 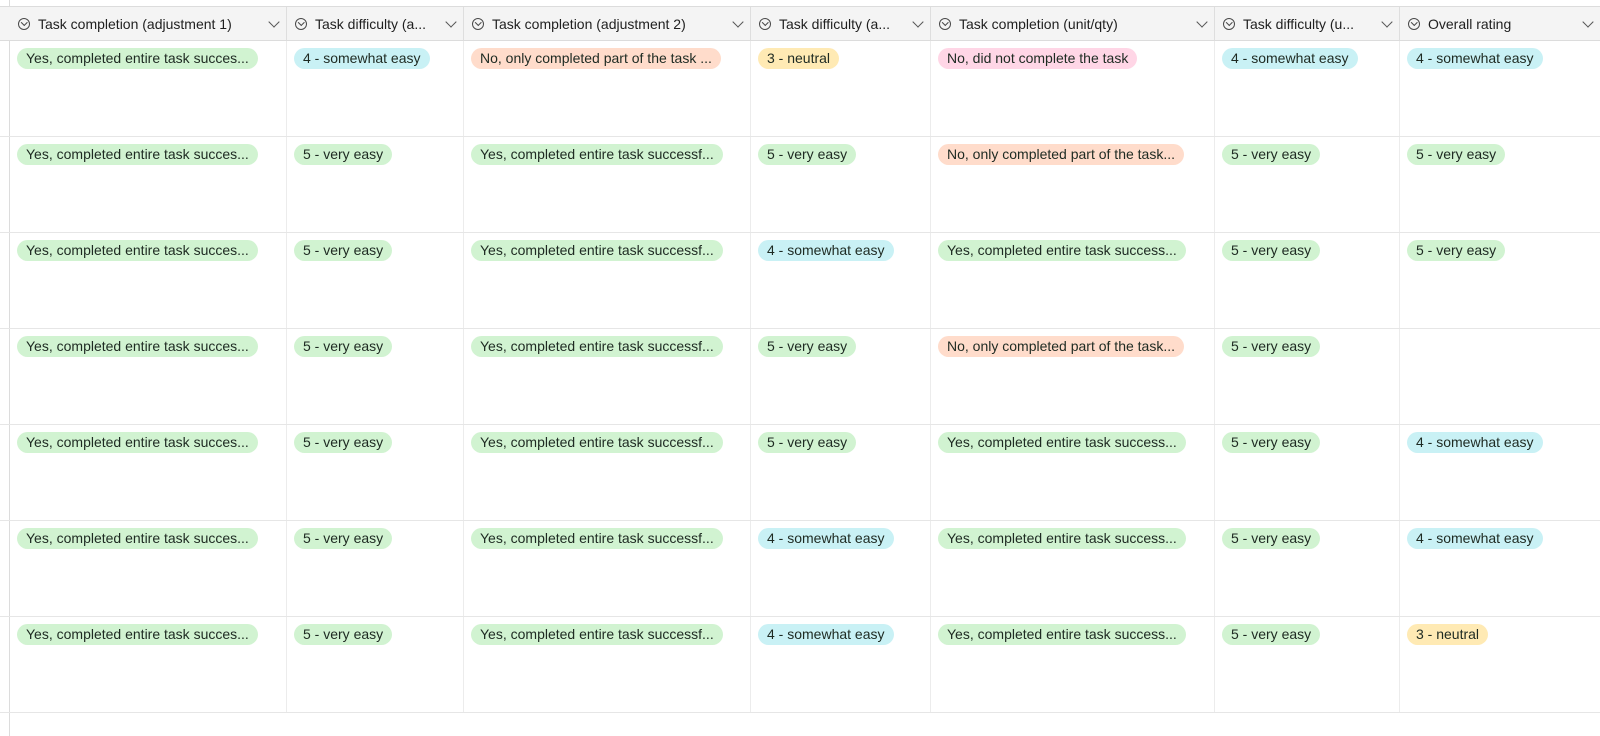 I want to click on column-header-task-completion-adjustment-2: Task completion (adjustment 2), so click(x=607, y=23).